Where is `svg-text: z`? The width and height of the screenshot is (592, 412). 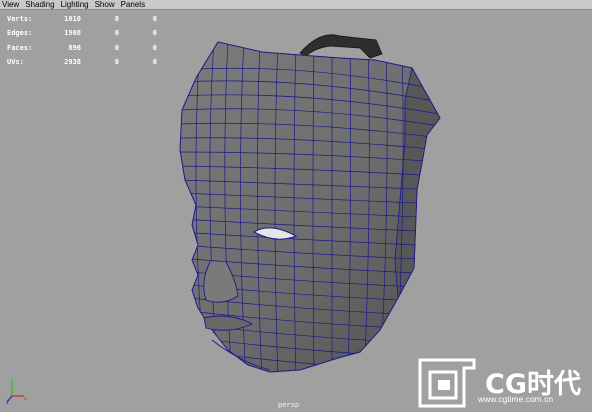 svg-text: z is located at coordinates (7, 402).